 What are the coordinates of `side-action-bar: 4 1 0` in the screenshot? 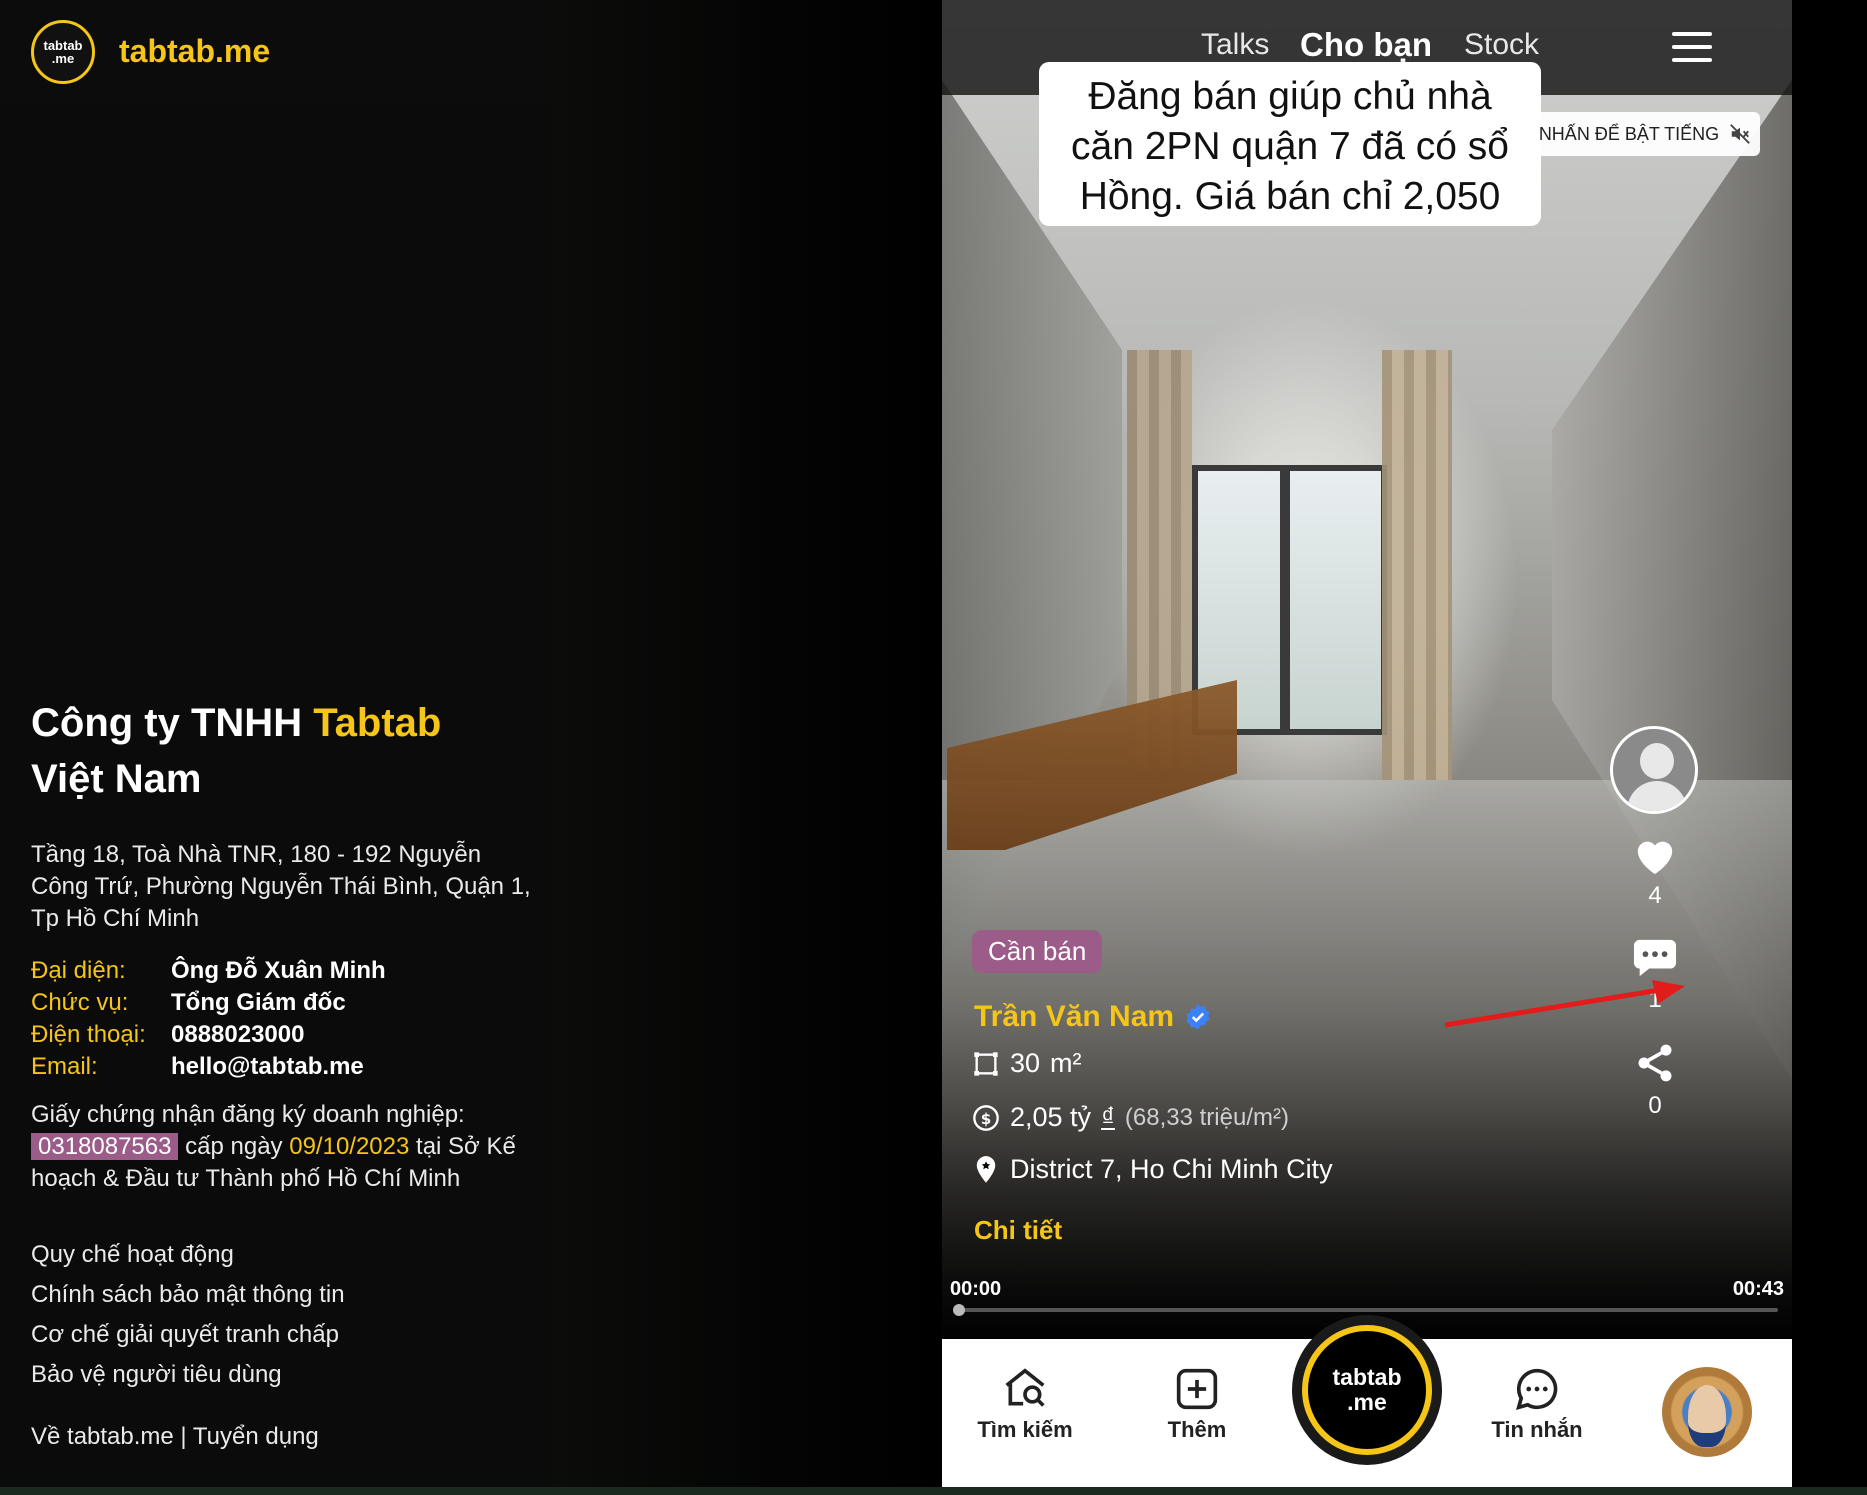 It's located at (1655, 923).